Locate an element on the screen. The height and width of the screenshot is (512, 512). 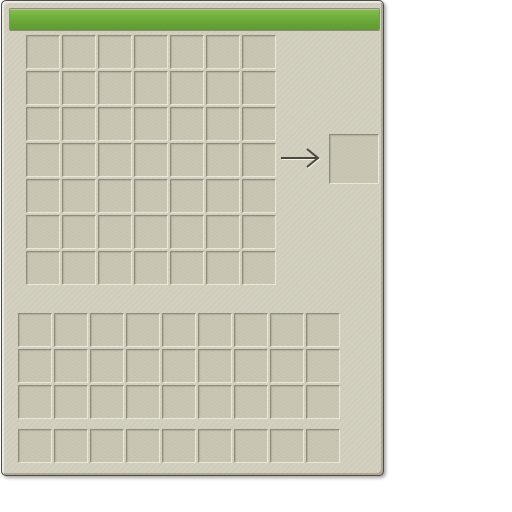
progress-bar-fill is located at coordinates (194, 19).